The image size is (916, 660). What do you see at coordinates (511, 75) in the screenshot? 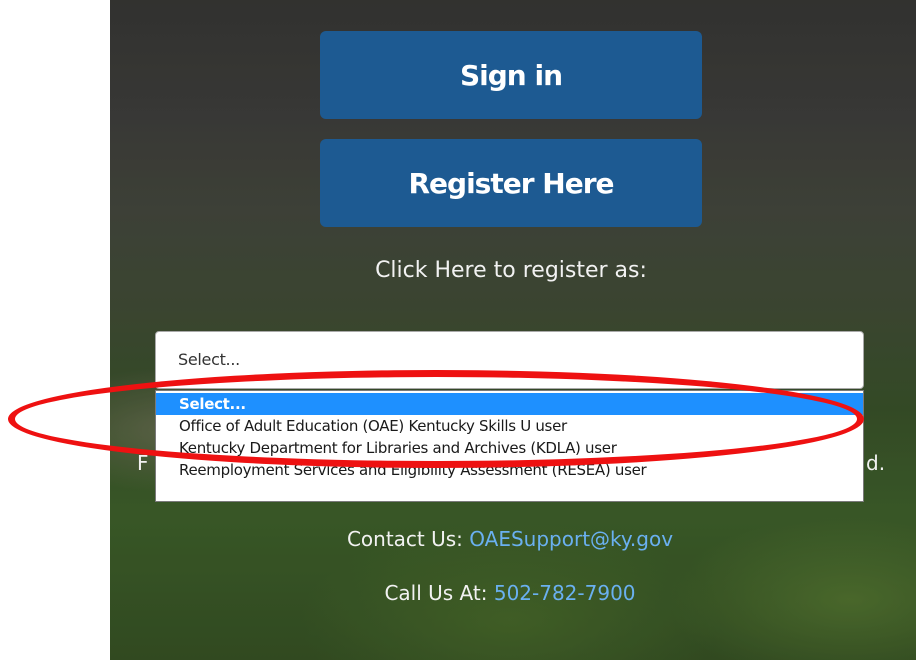
I see `sign-in-button: Sign in` at bounding box center [511, 75].